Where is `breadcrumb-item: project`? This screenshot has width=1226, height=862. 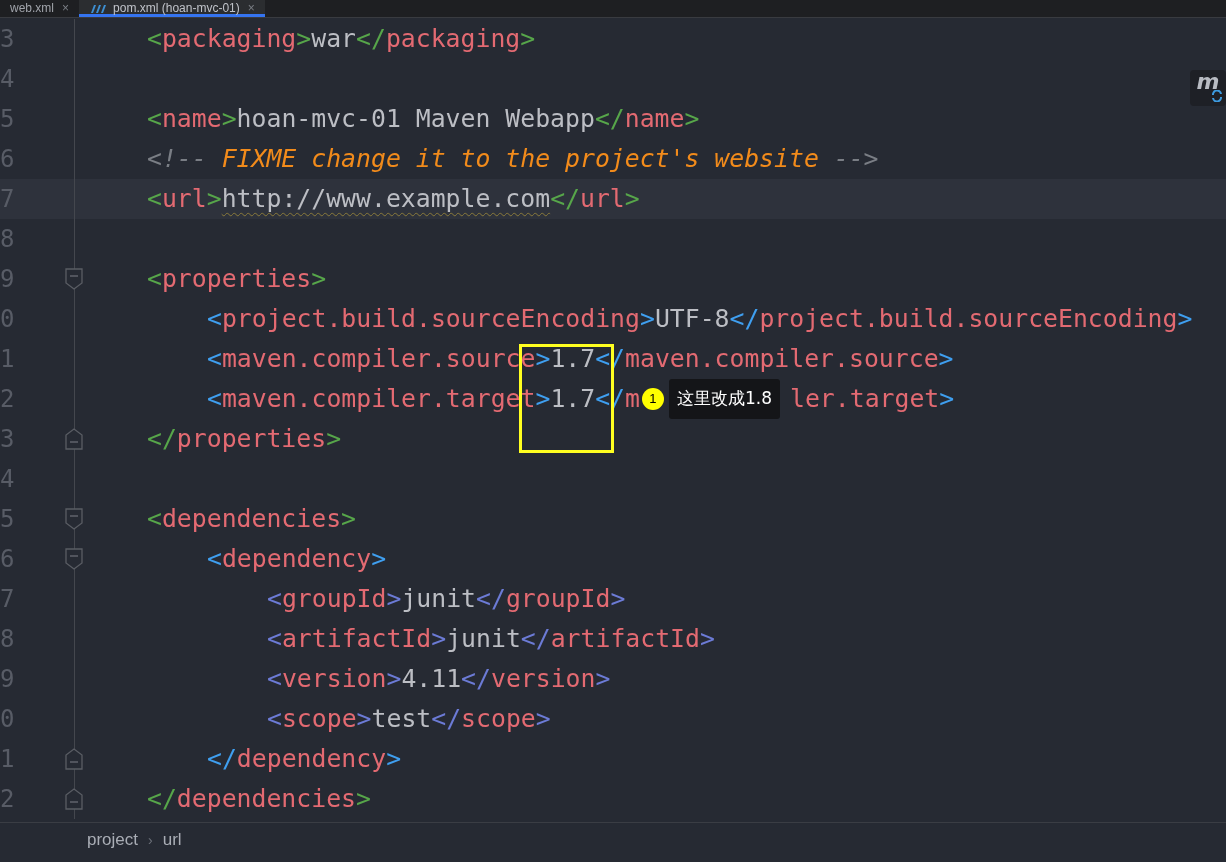 breadcrumb-item: project is located at coordinates (113, 840).